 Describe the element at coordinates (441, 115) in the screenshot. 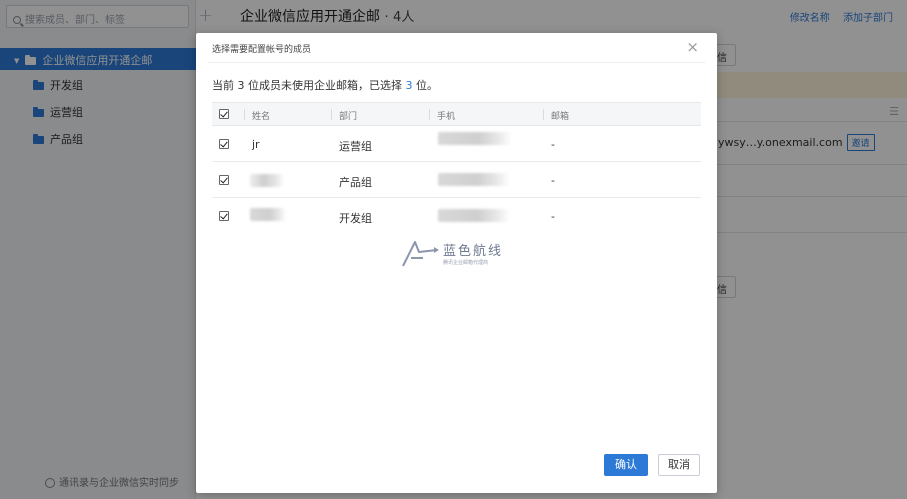

I see `column-header-phone: 手机` at that location.